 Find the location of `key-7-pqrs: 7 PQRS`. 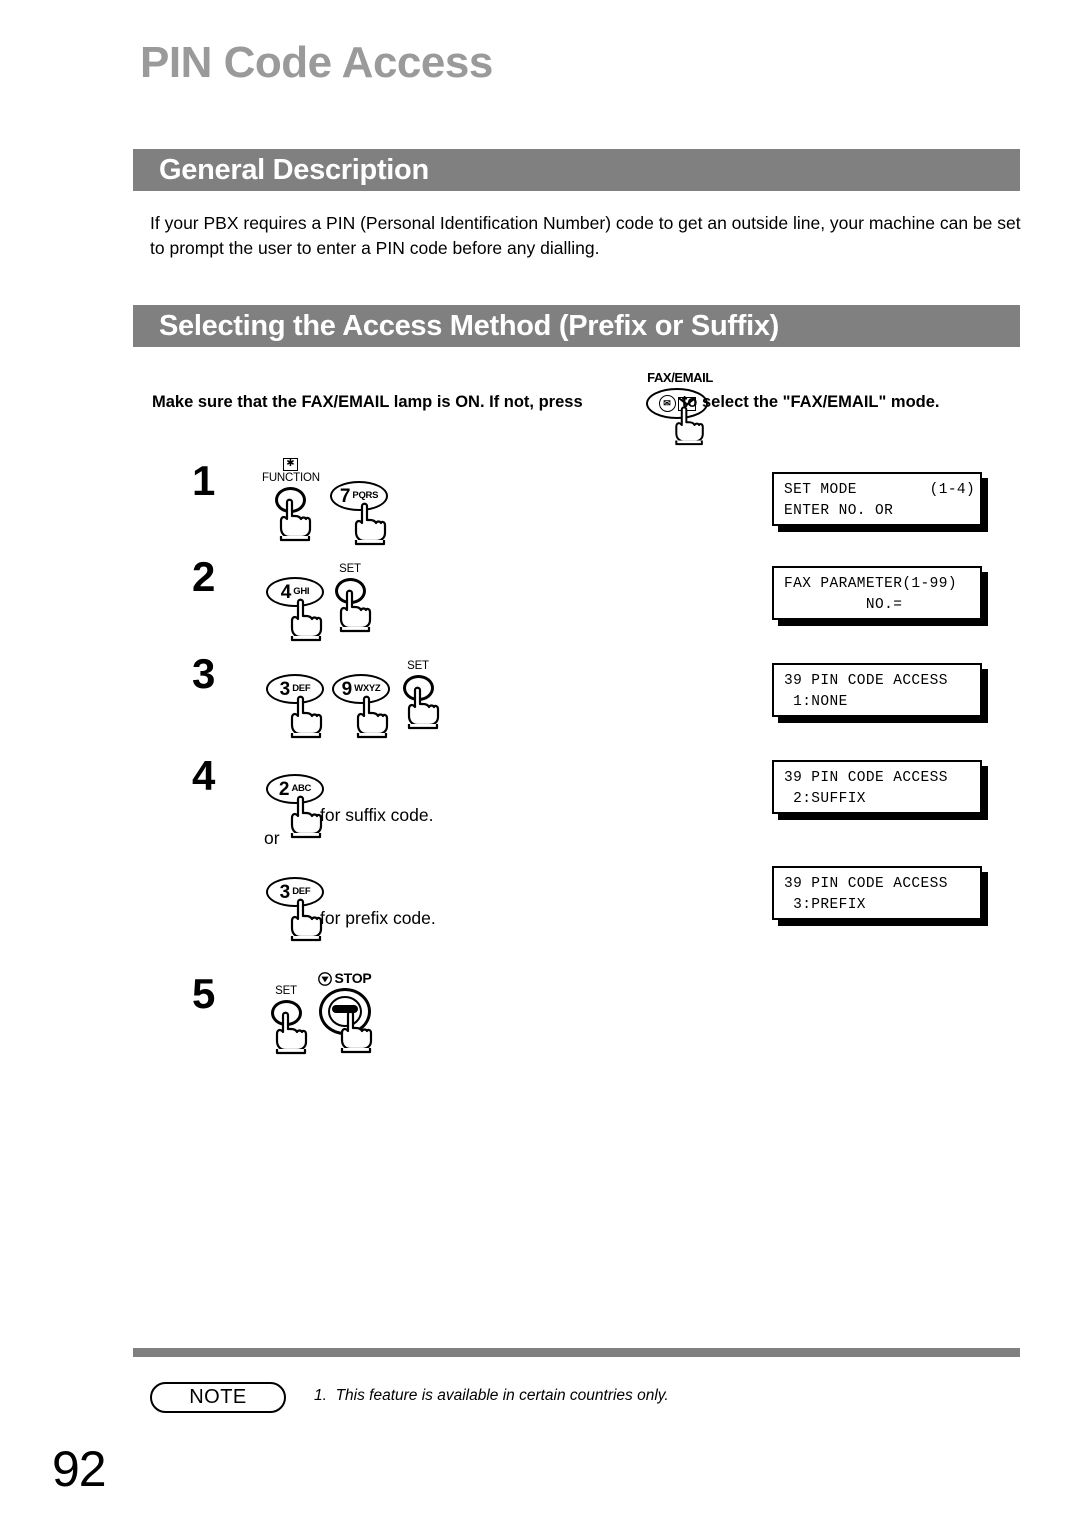

key-7-pqrs: 7 PQRS is located at coordinates (359, 509).